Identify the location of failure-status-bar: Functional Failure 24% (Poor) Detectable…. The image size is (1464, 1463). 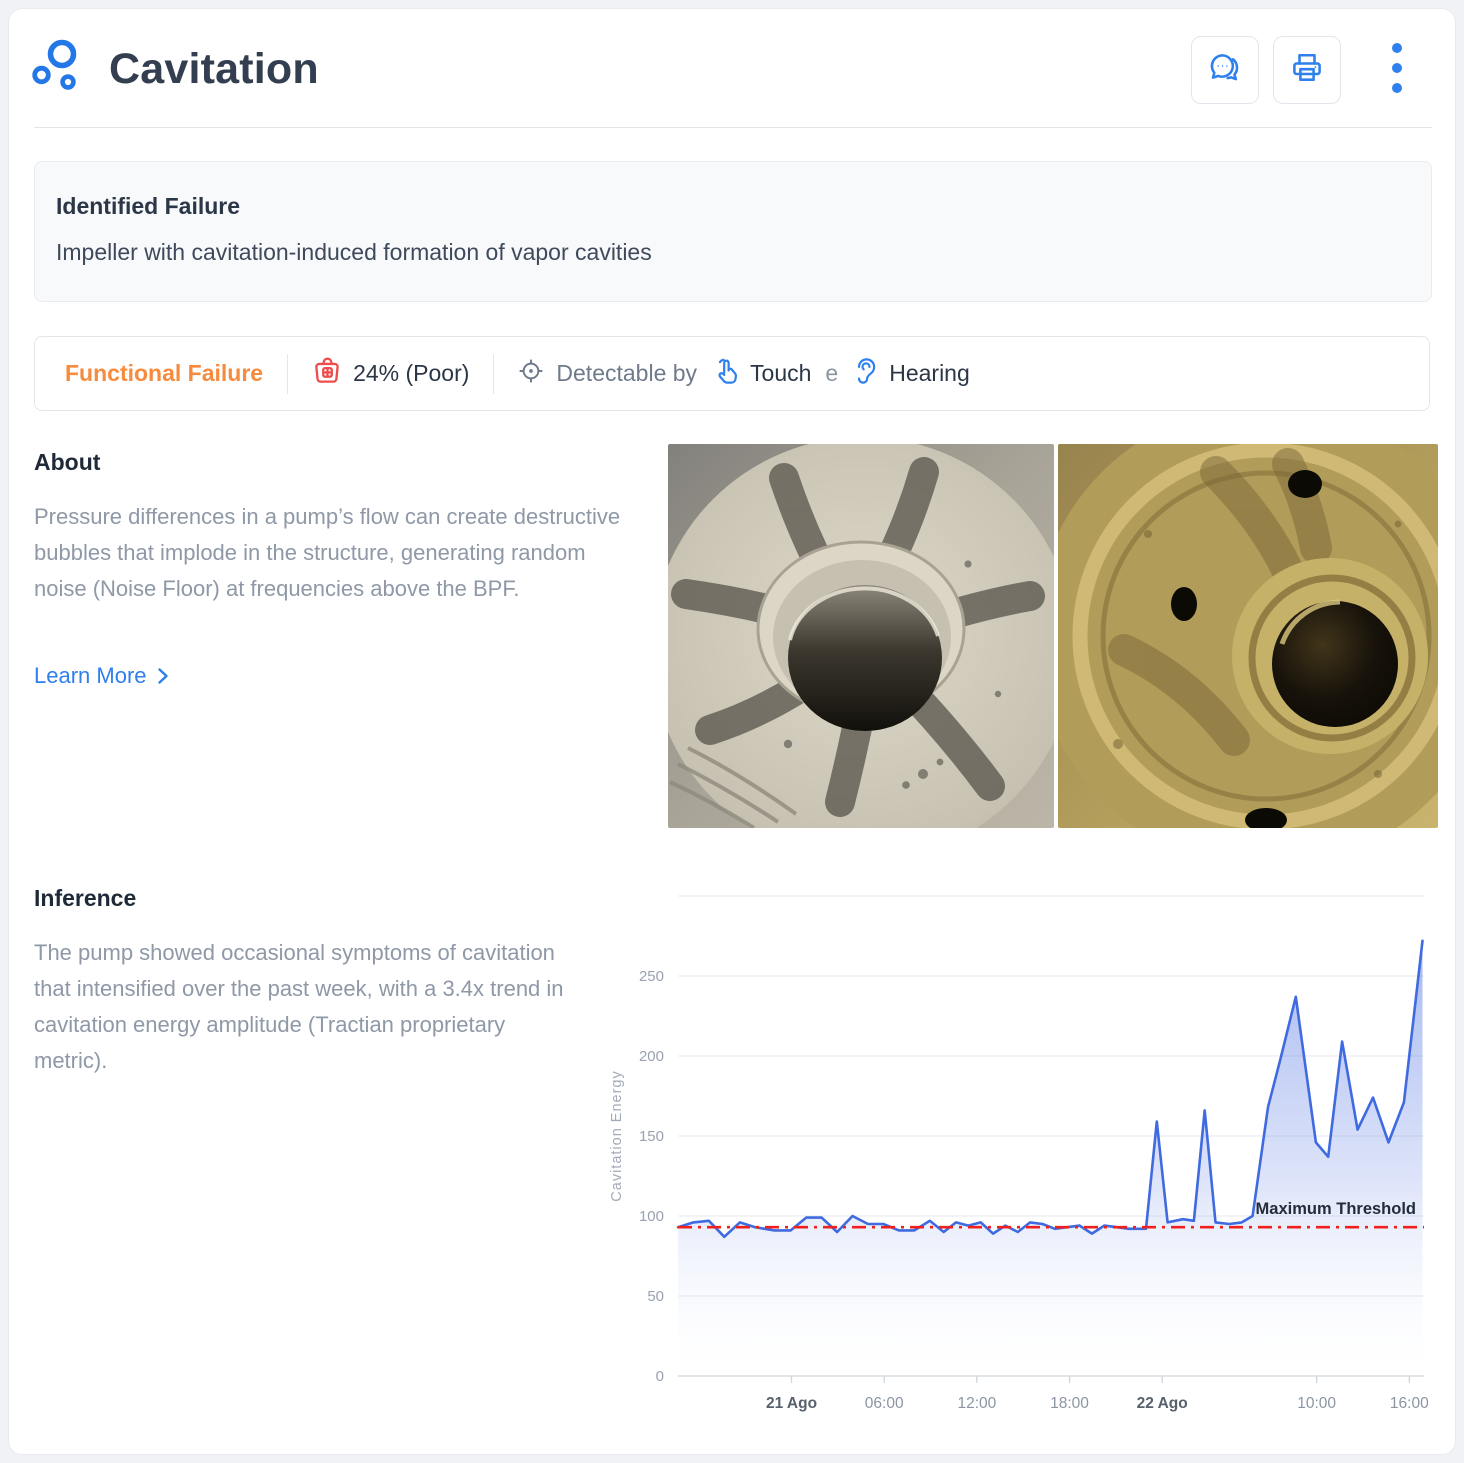
(732, 373).